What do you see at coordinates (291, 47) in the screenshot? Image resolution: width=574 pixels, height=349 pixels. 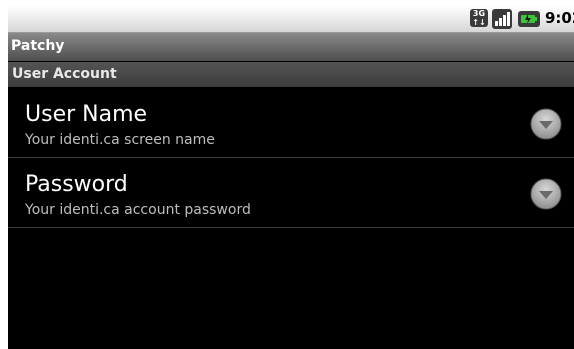 I see `app-title-bar: Patchy` at bounding box center [291, 47].